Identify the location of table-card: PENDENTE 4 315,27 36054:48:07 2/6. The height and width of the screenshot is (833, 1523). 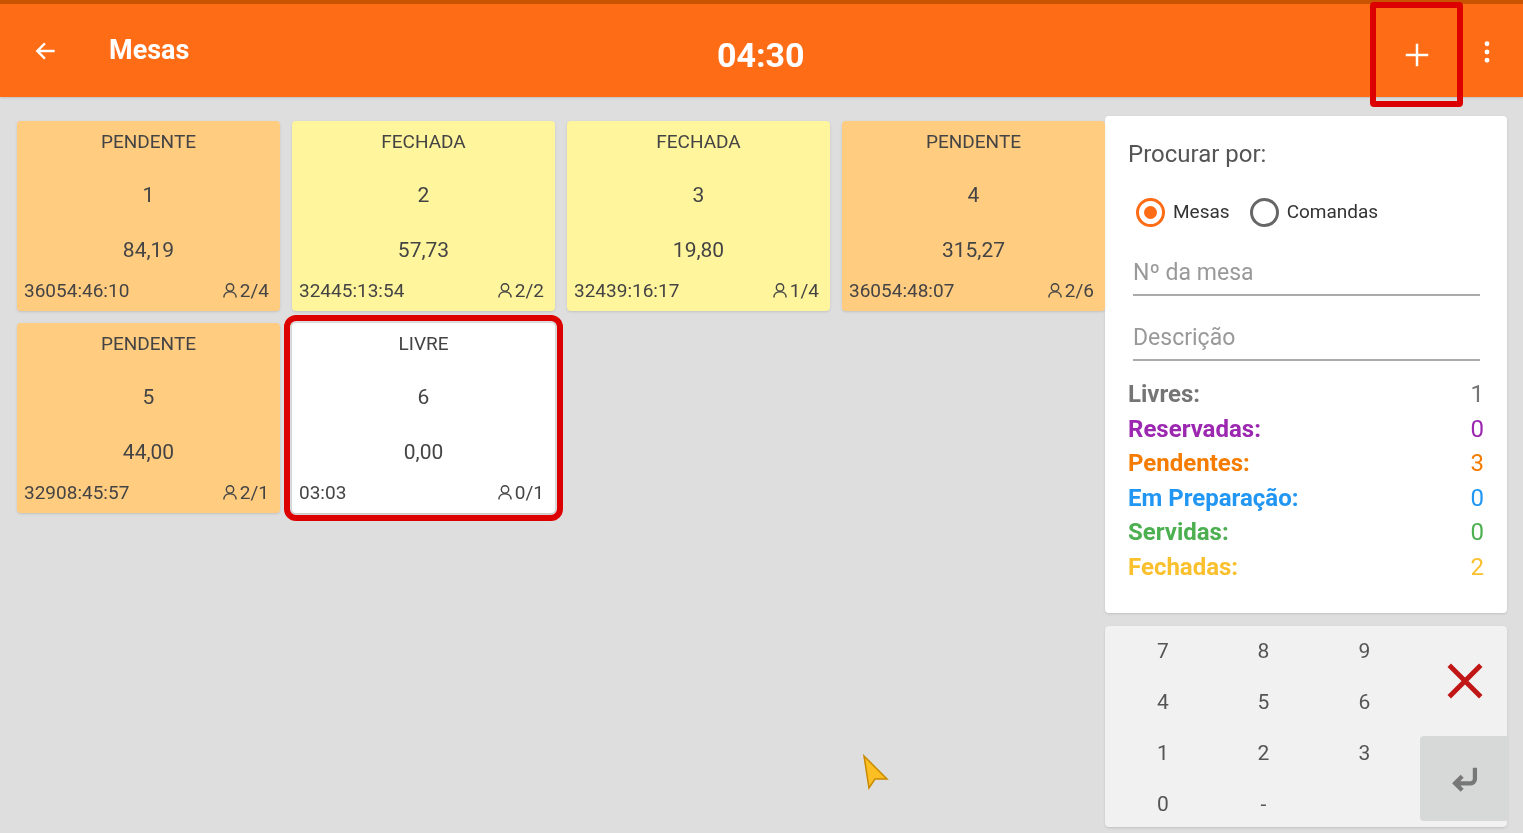
(973, 216).